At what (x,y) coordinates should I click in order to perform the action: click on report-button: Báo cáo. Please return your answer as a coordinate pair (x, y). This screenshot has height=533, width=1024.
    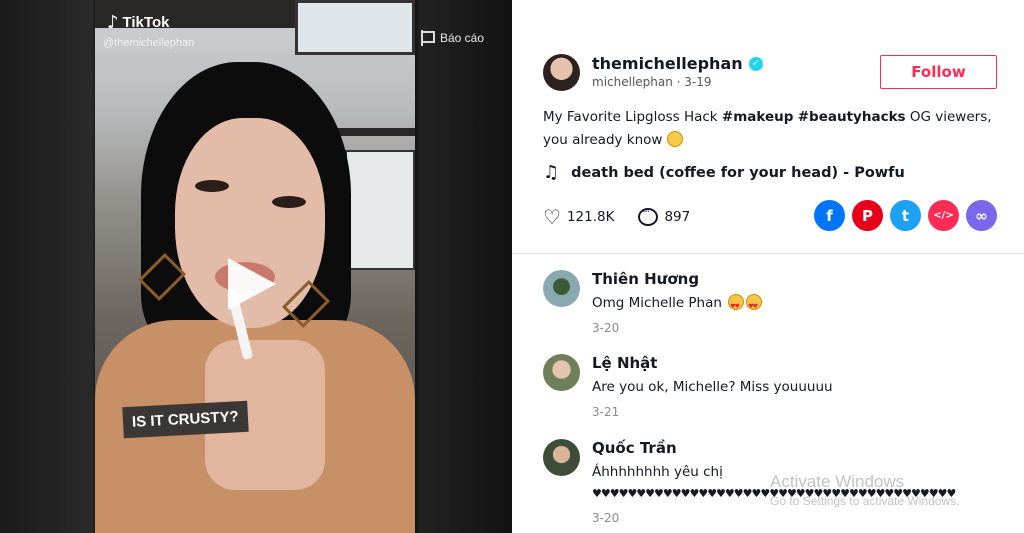
    Looking at the image, I should click on (452, 38).